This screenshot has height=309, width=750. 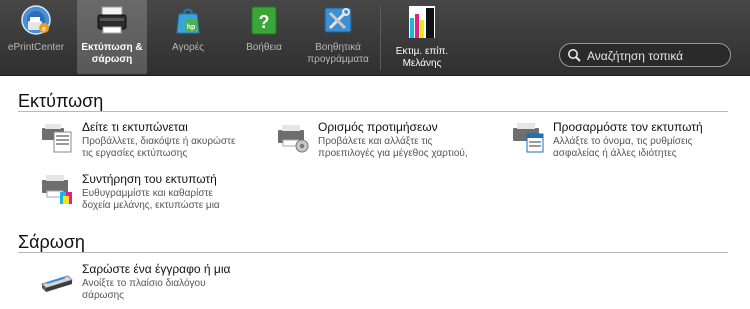 I want to click on printer-customize-icon, so click(x=528, y=138).